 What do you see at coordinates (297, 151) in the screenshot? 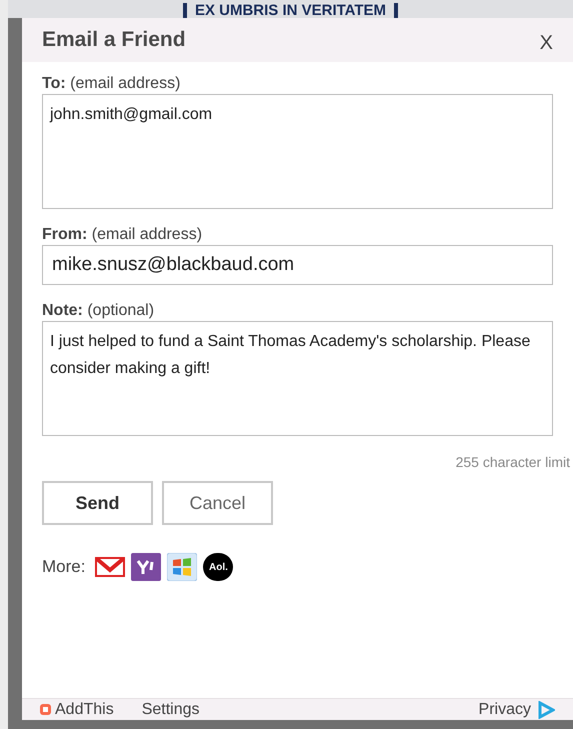
I see `recipient-field: john.smith@gmail.com` at bounding box center [297, 151].